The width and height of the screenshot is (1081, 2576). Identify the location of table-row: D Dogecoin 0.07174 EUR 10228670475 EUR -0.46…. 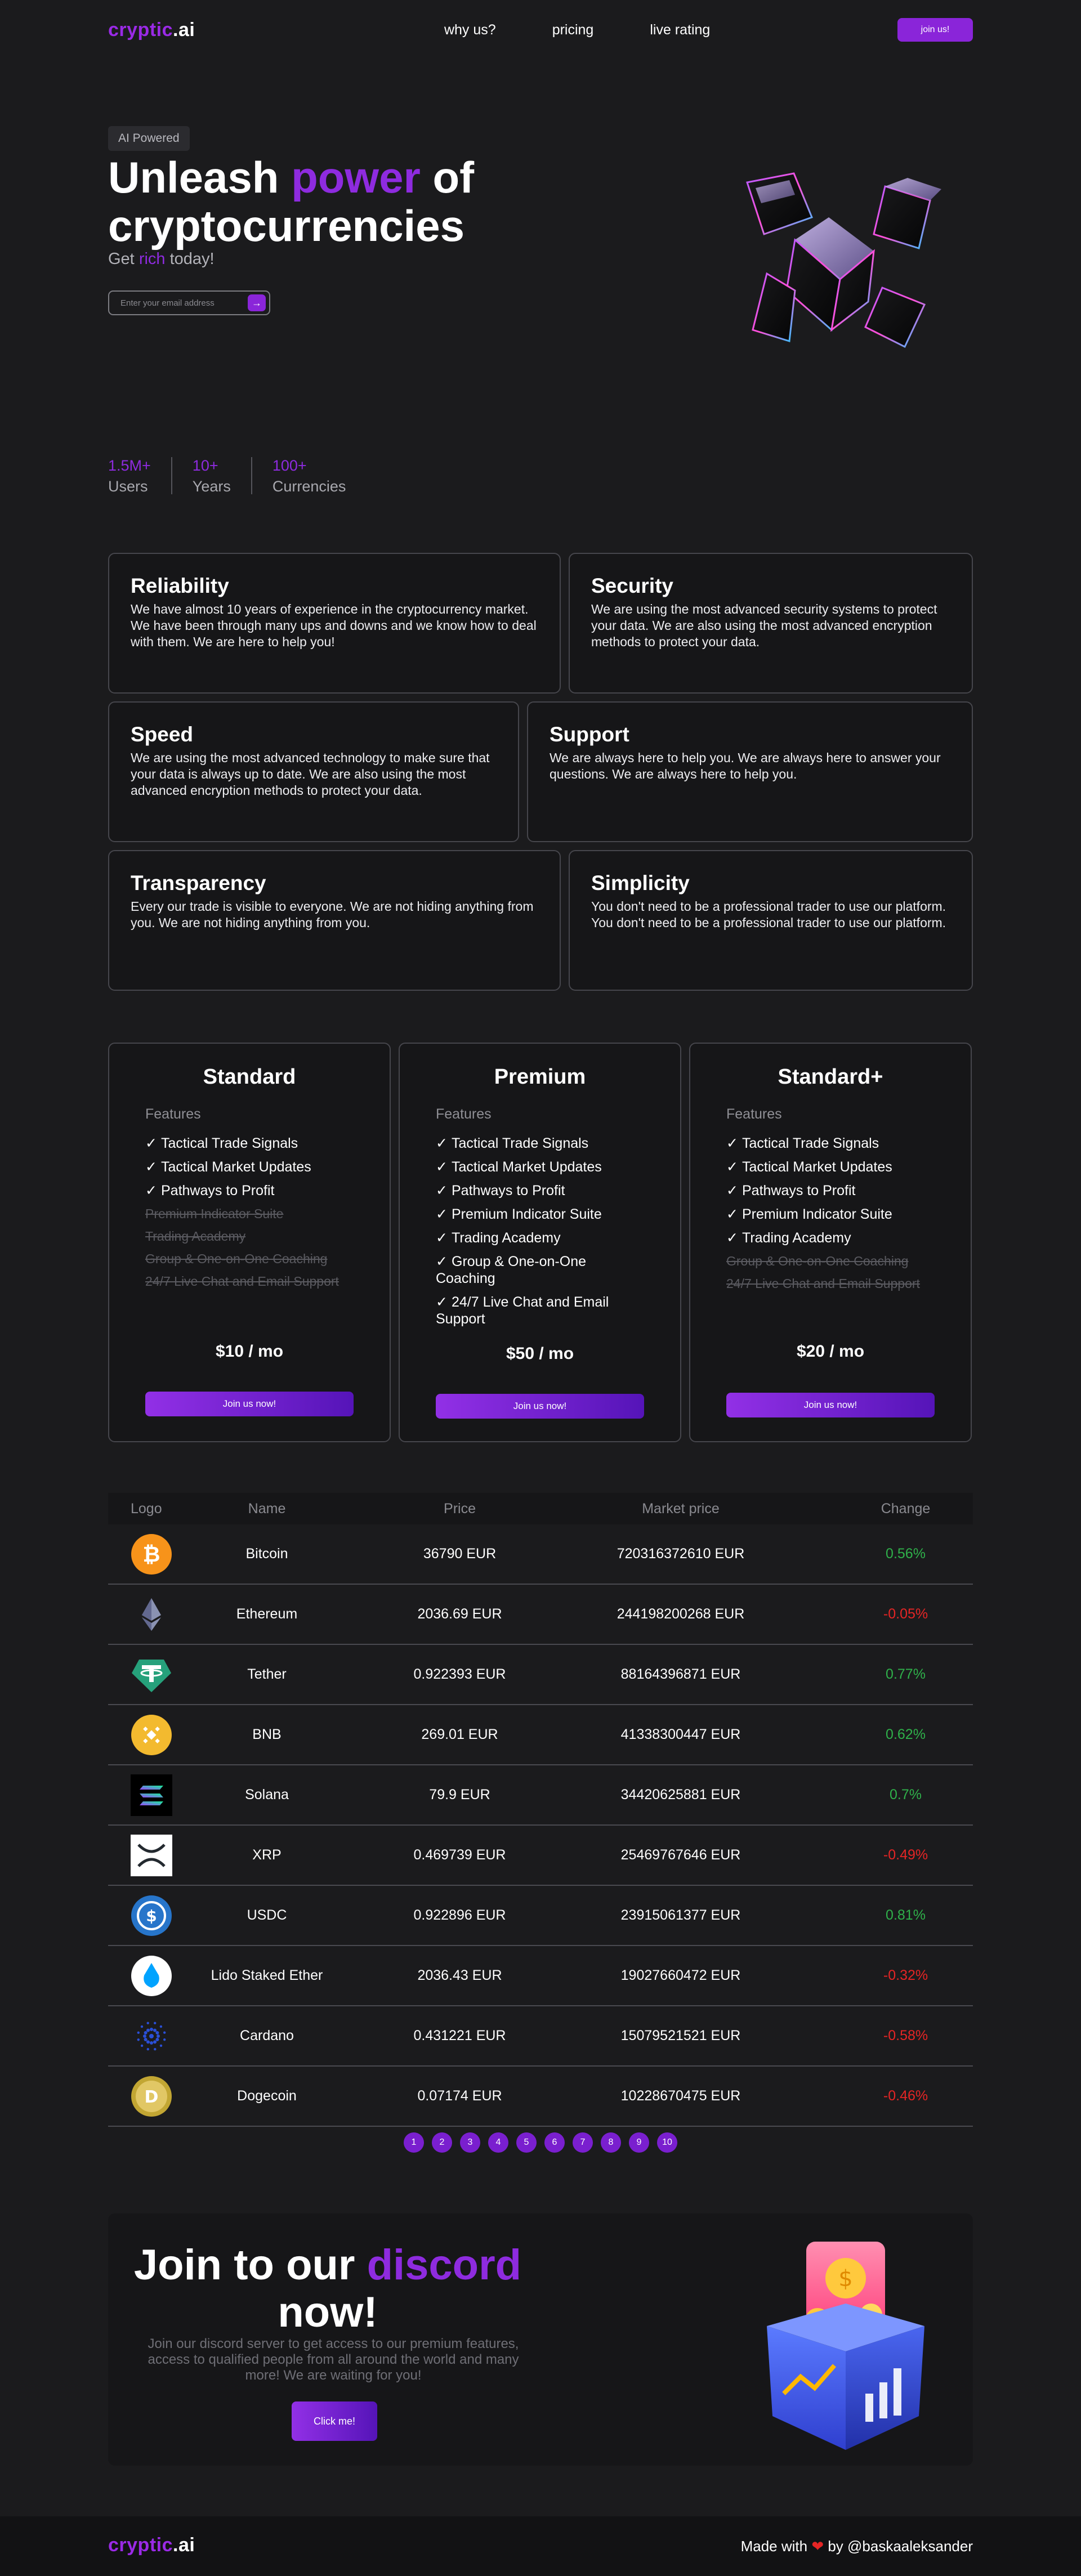
(540, 2097).